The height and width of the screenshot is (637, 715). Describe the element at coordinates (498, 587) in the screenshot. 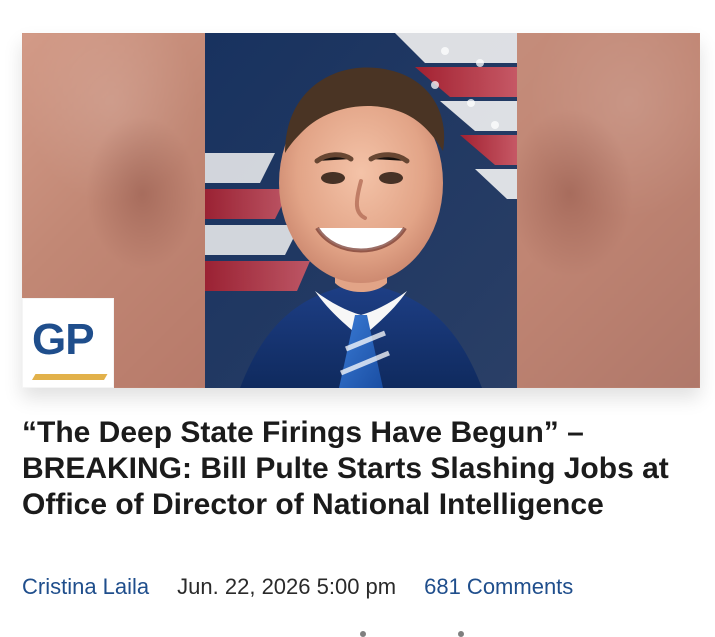

I see `comments-link: 681 Comments` at that location.